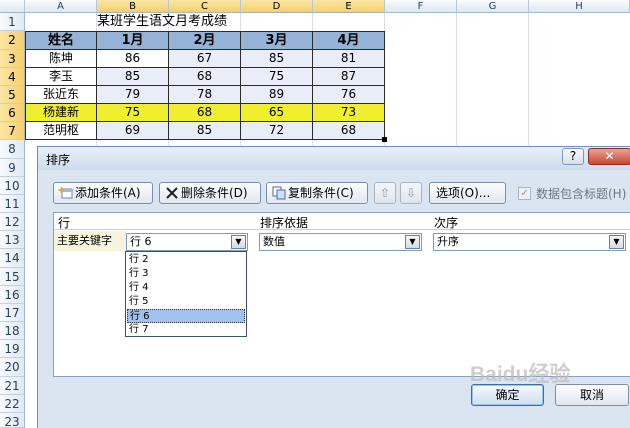 This screenshot has height=428, width=630. What do you see at coordinates (12, 131) in the screenshot?
I see `row-header: 7` at bounding box center [12, 131].